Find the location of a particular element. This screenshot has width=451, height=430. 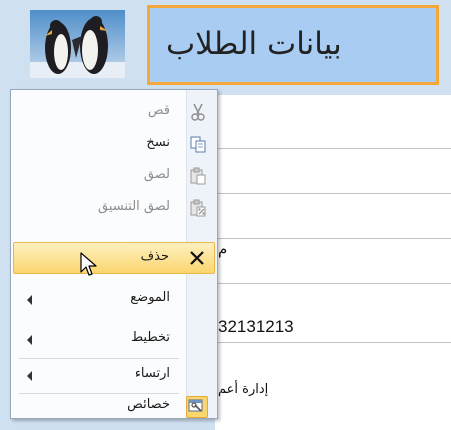

menu-item-position: الموضع is located at coordinates (114, 300).